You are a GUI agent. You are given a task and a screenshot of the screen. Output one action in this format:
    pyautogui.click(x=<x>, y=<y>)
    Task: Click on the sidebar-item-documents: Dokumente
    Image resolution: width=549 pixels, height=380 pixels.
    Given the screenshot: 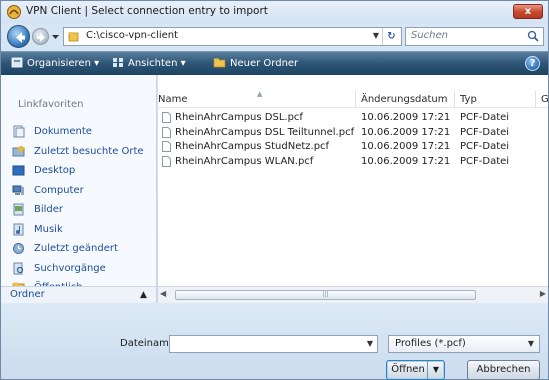 What is the action you would take?
    pyautogui.click(x=82, y=132)
    